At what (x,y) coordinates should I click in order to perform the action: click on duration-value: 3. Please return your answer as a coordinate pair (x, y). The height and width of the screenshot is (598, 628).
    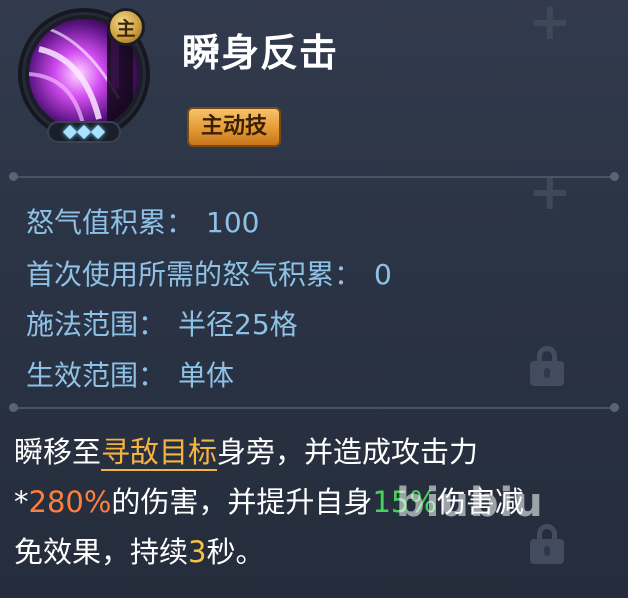
    Looking at the image, I should click on (197, 552).